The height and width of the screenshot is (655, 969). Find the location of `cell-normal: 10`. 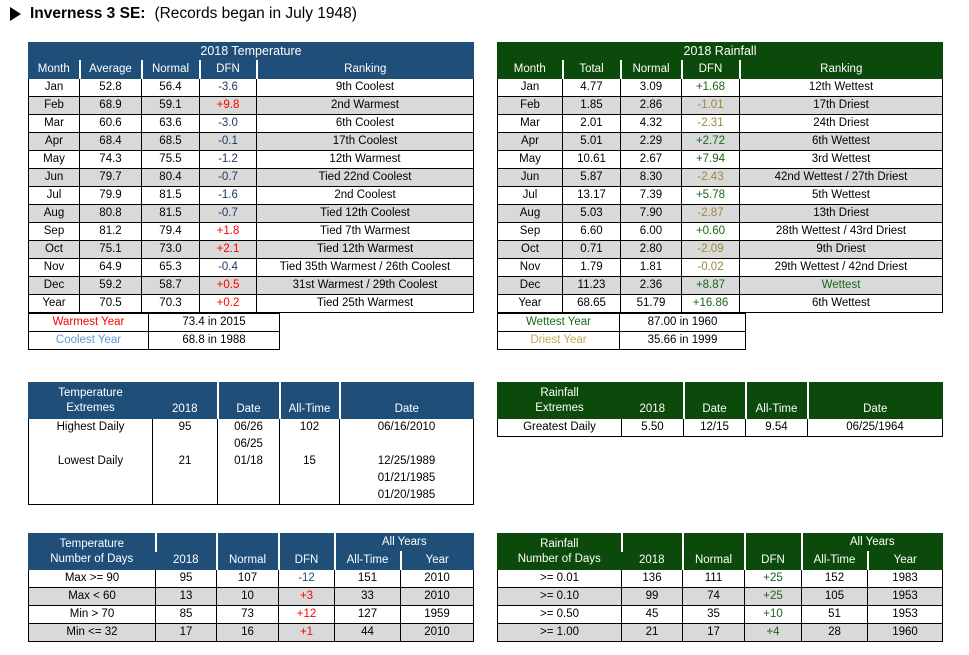

cell-normal: 10 is located at coordinates (247, 596).